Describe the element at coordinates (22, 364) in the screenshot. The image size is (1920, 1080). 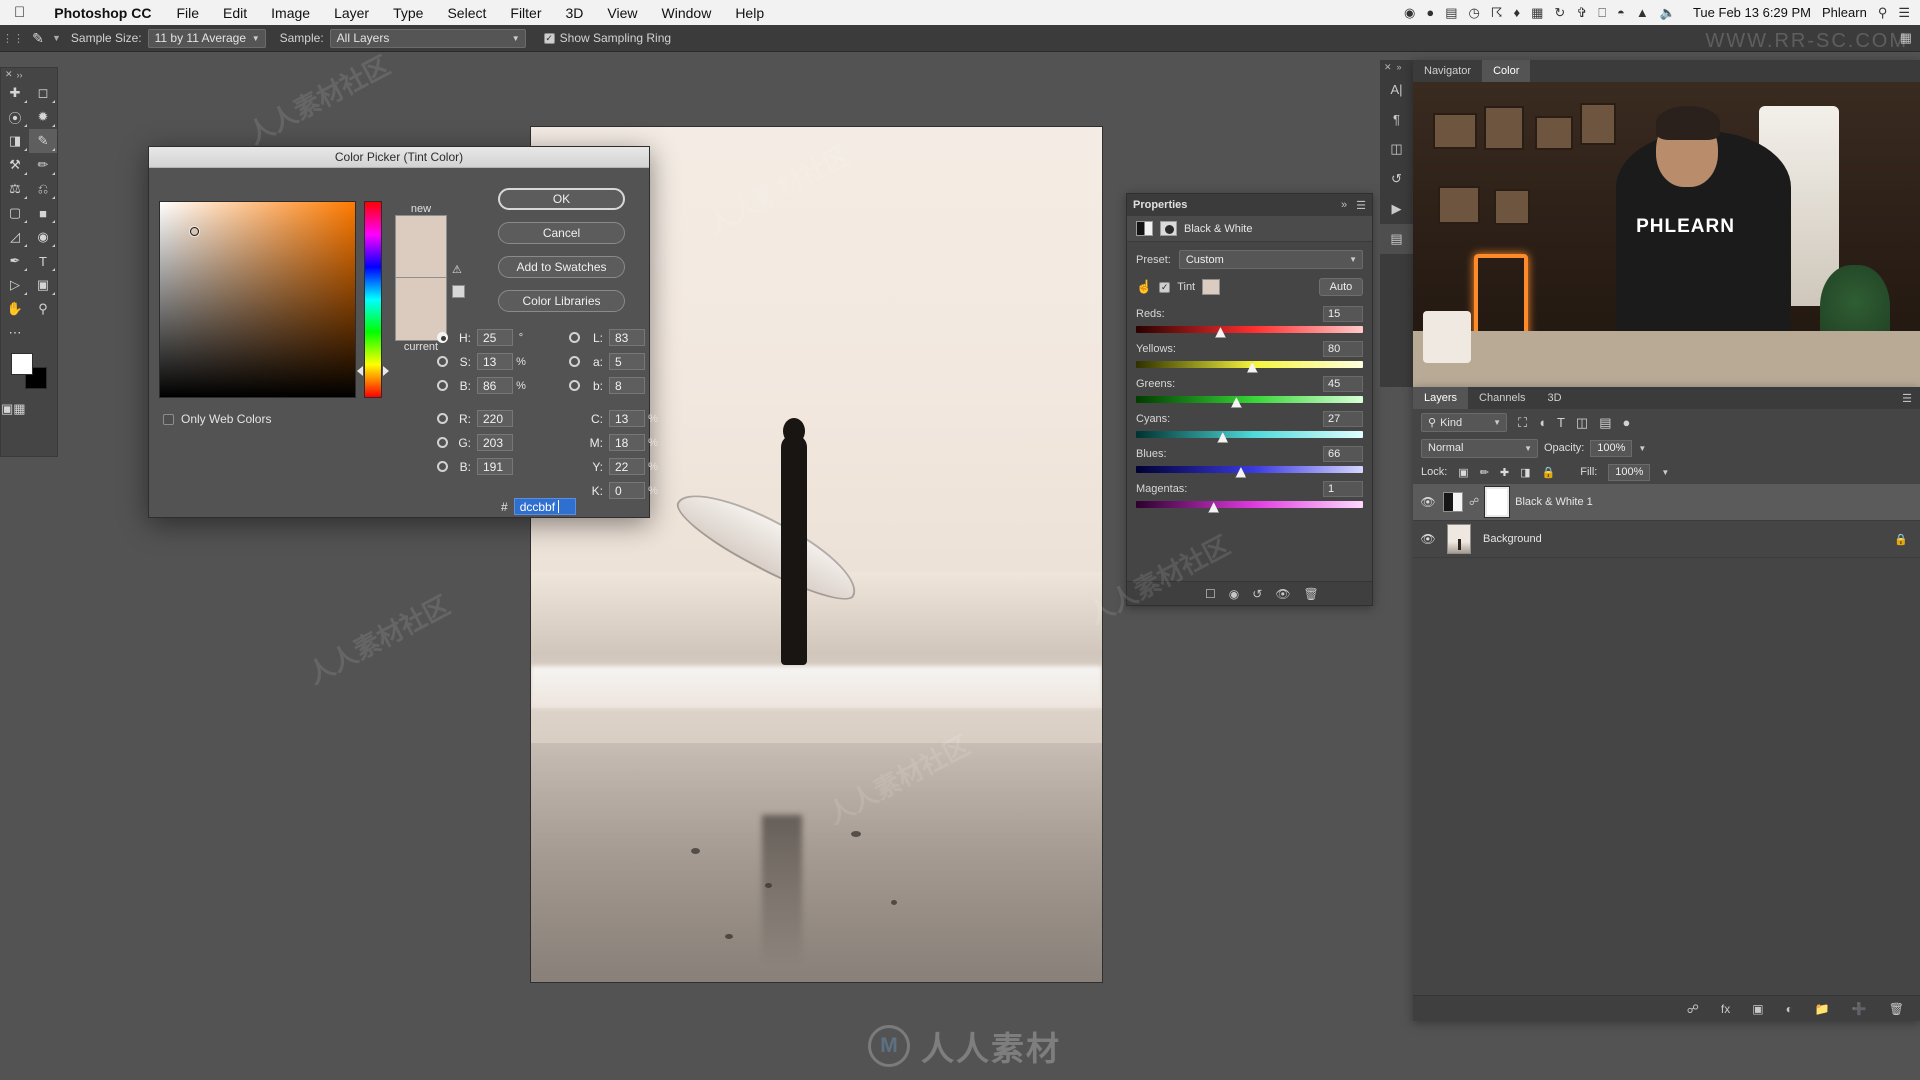
I see `foreground-color-swatch` at that location.